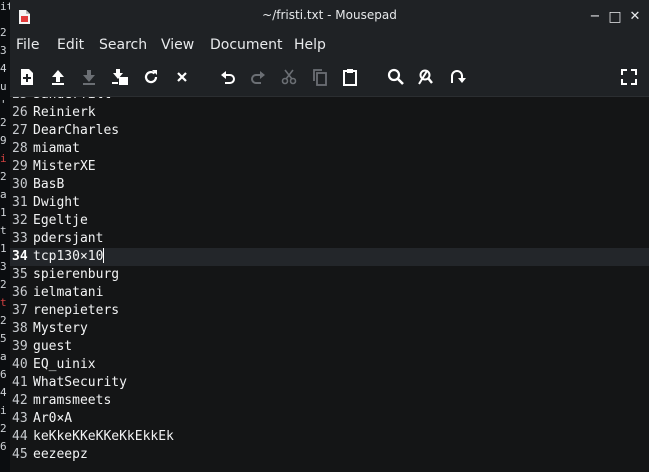  Describe the element at coordinates (58, 77) in the screenshot. I see `open-icon` at that location.